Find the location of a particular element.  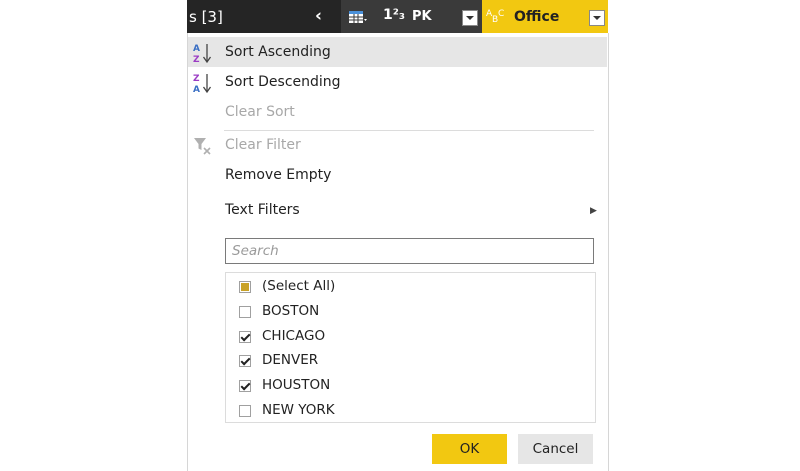

list-item-chicago: CHICAGO is located at coordinates (410, 337).